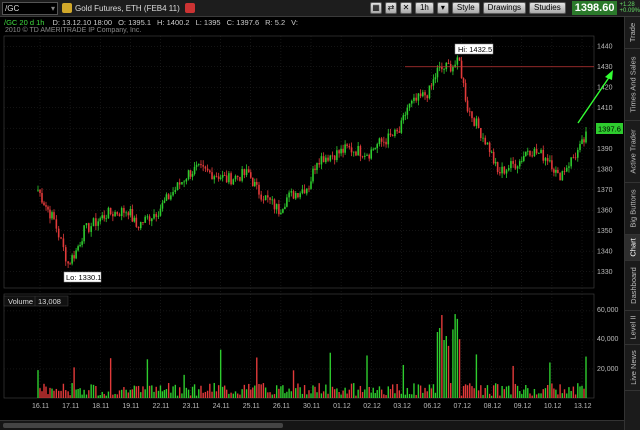 This screenshot has width=640, height=430. Describe the element at coordinates (390, 8) in the screenshot. I see `link-icon: ⇄` at that location.